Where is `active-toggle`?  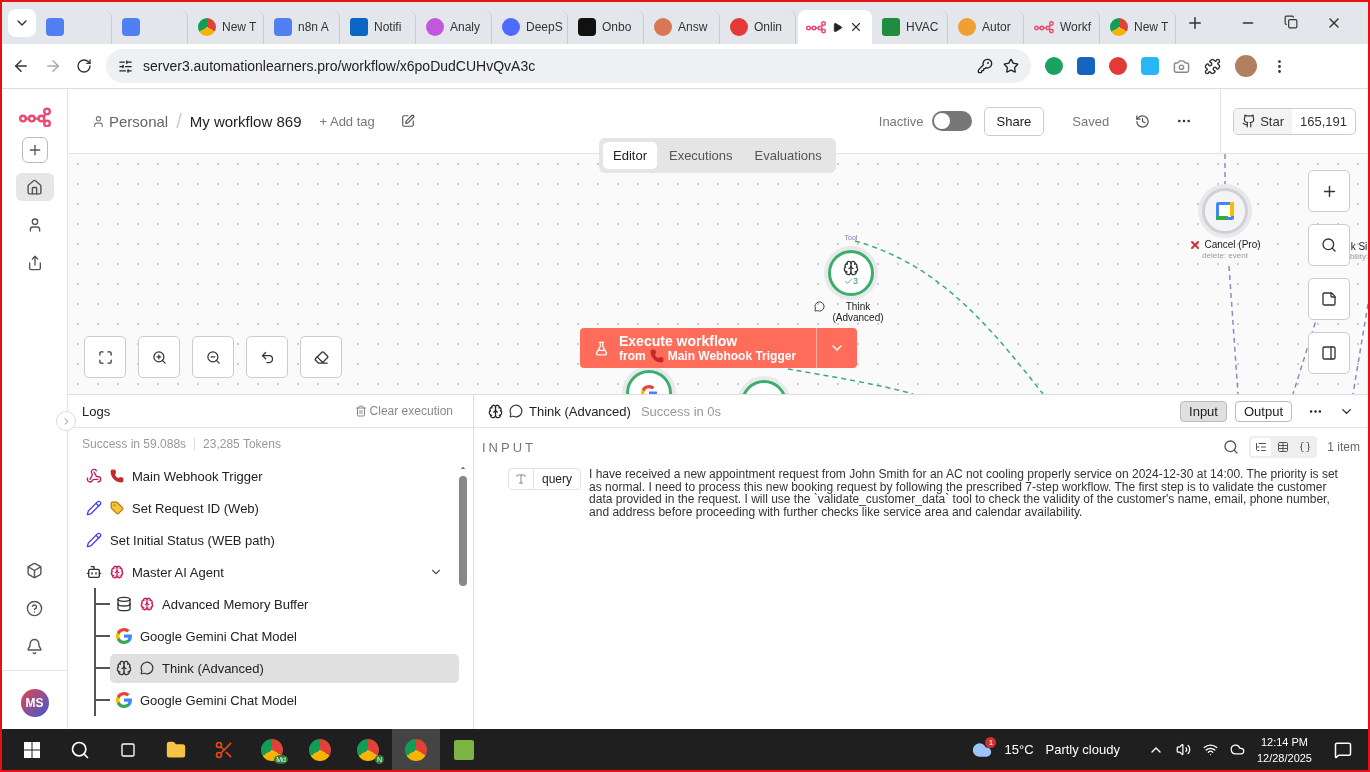 active-toggle is located at coordinates (951, 121).